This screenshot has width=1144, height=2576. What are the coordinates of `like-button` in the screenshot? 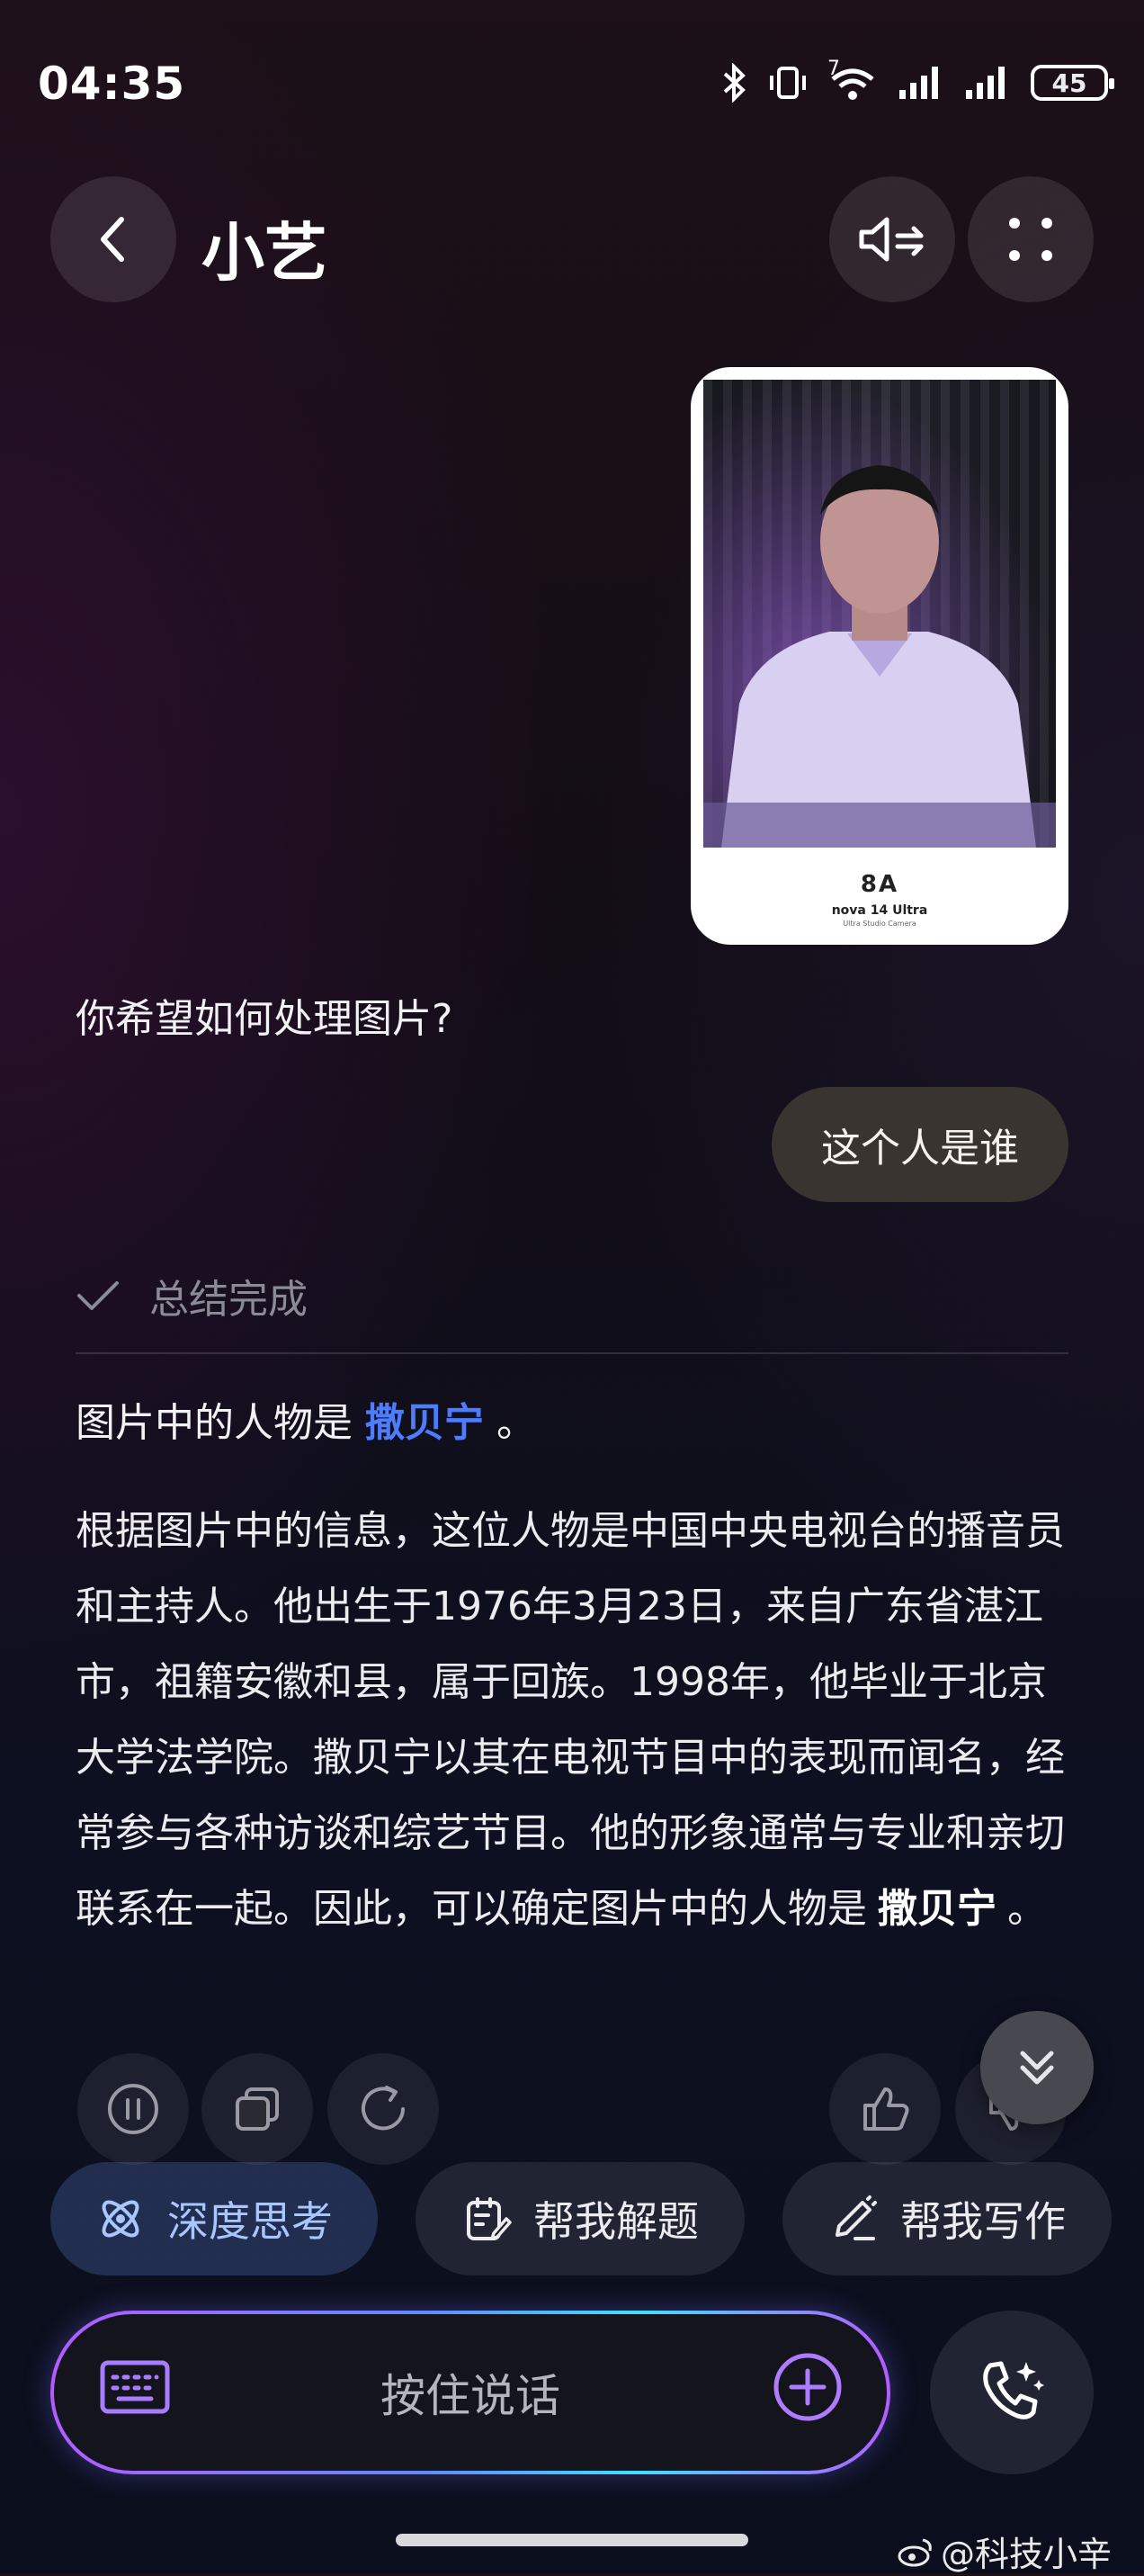 It's located at (885, 2109).